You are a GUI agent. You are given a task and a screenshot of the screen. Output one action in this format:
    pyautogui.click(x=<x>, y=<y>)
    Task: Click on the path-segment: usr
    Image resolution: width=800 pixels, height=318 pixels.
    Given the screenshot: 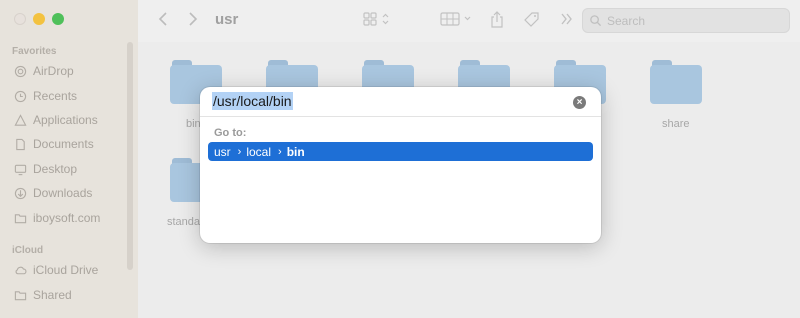 What is the action you would take?
    pyautogui.click(x=222, y=151)
    